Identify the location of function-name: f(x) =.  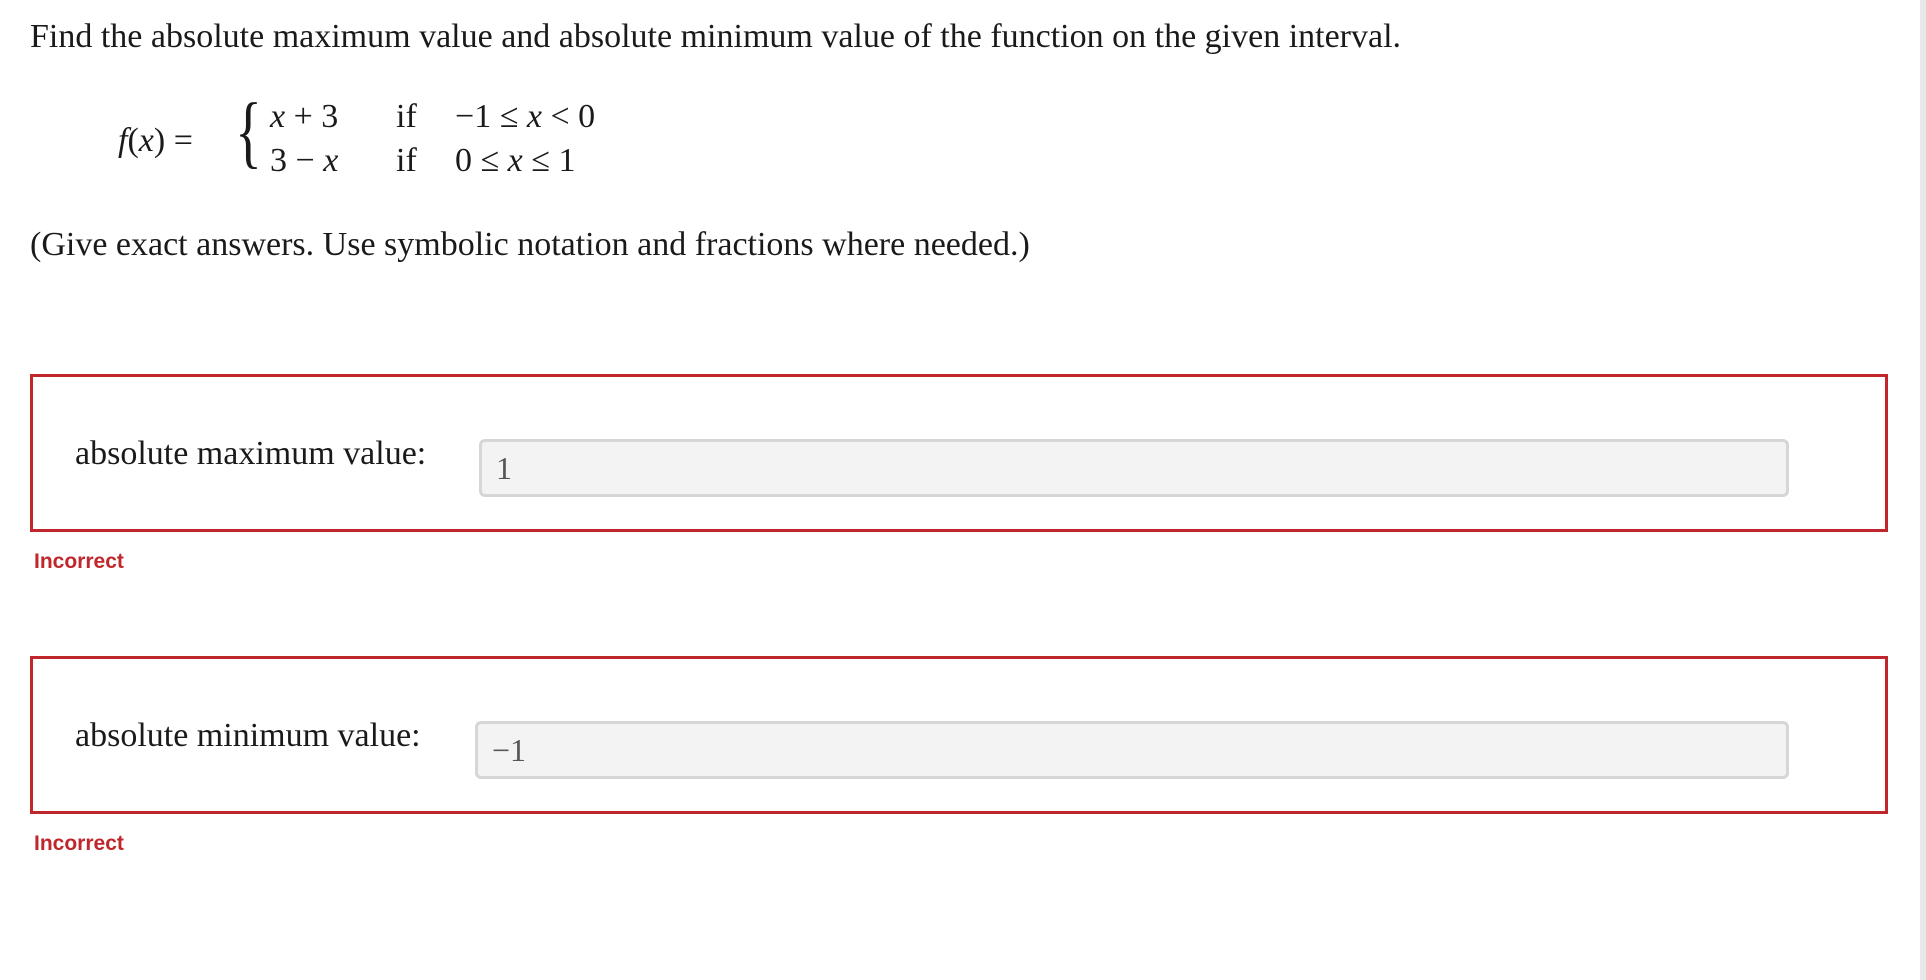
(155, 140).